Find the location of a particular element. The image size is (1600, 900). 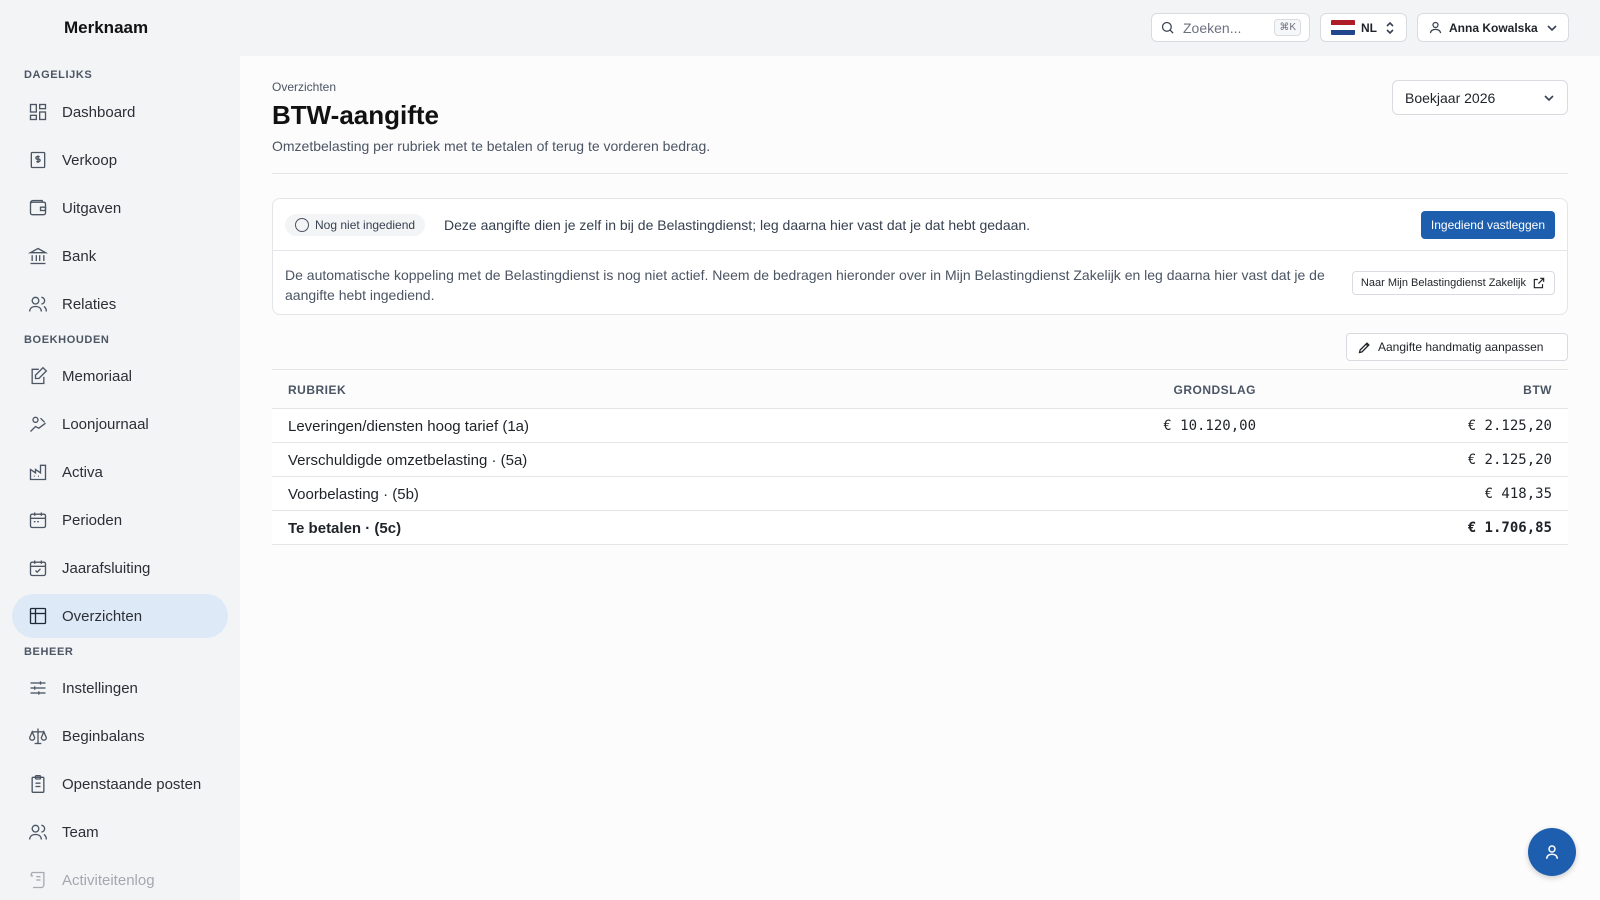

sidebar-item-label: Loonjournaal is located at coordinates (105, 424).